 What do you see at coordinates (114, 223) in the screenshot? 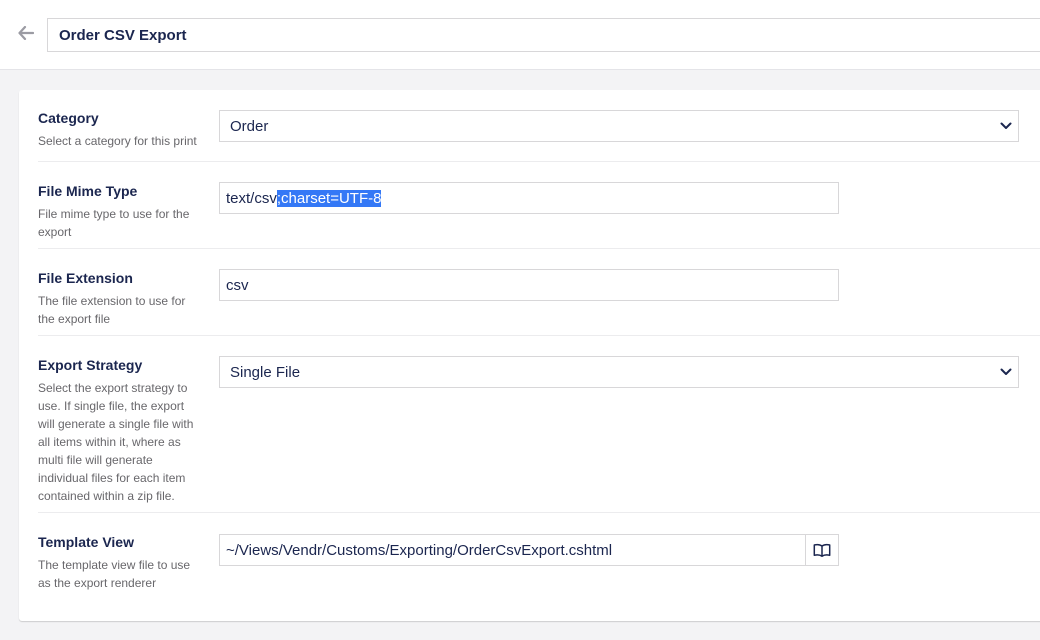
I see `mime-type-description: File mime type to use for the export` at bounding box center [114, 223].